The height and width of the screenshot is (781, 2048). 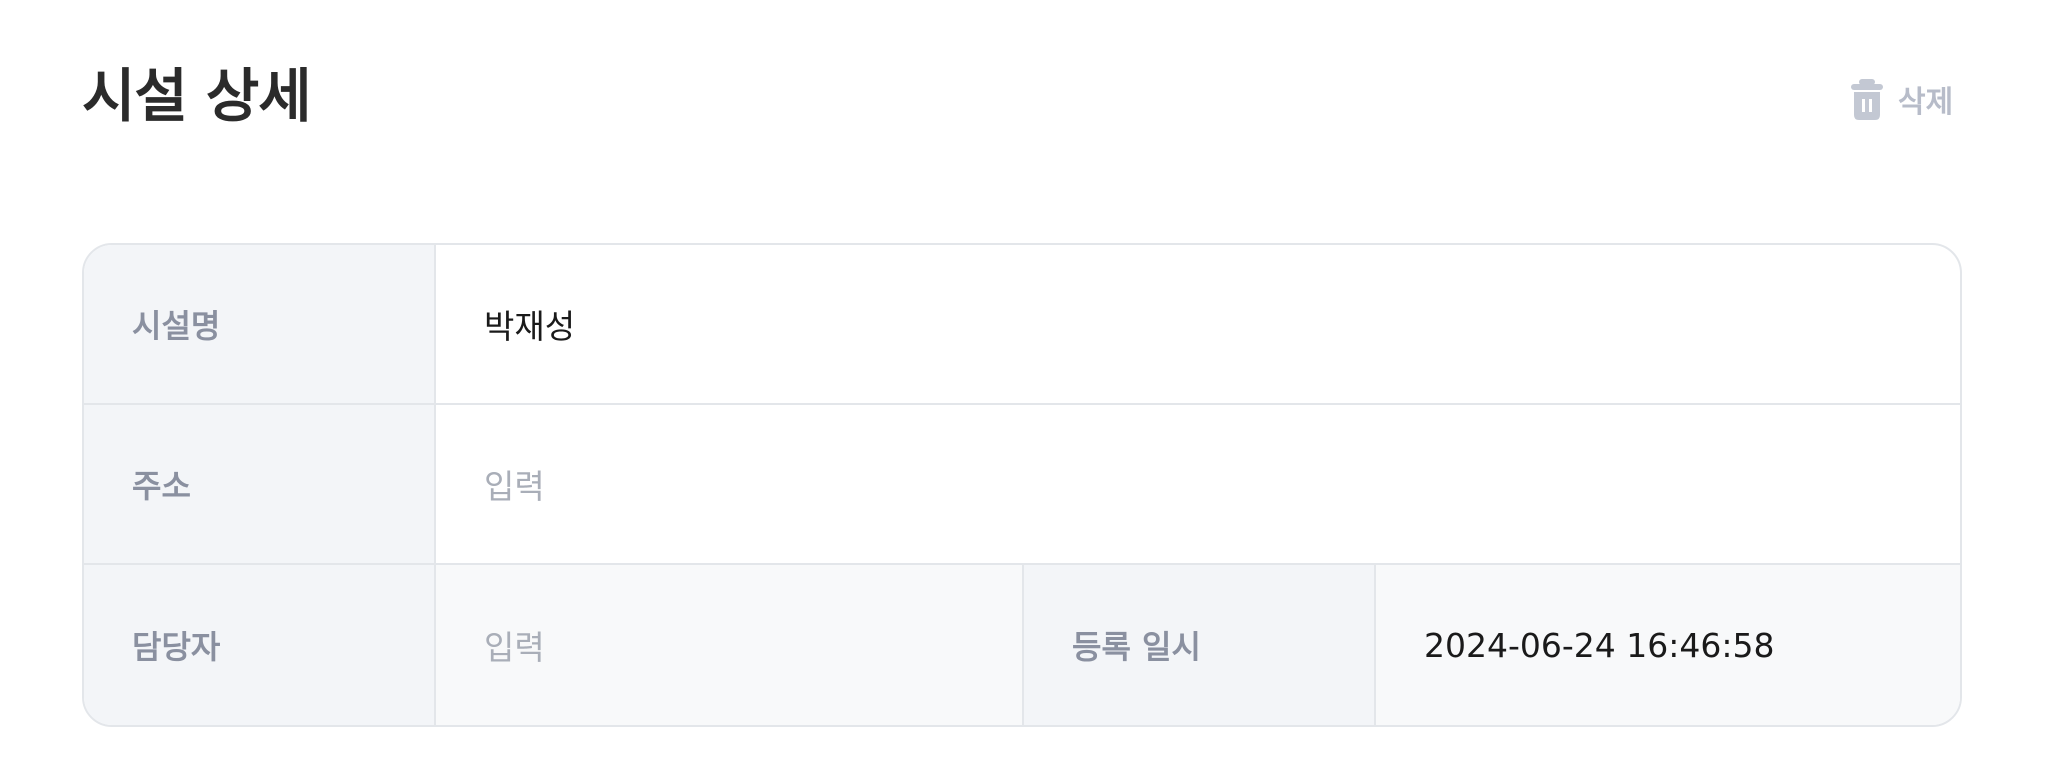 I want to click on address-label: 주소, so click(x=260, y=484).